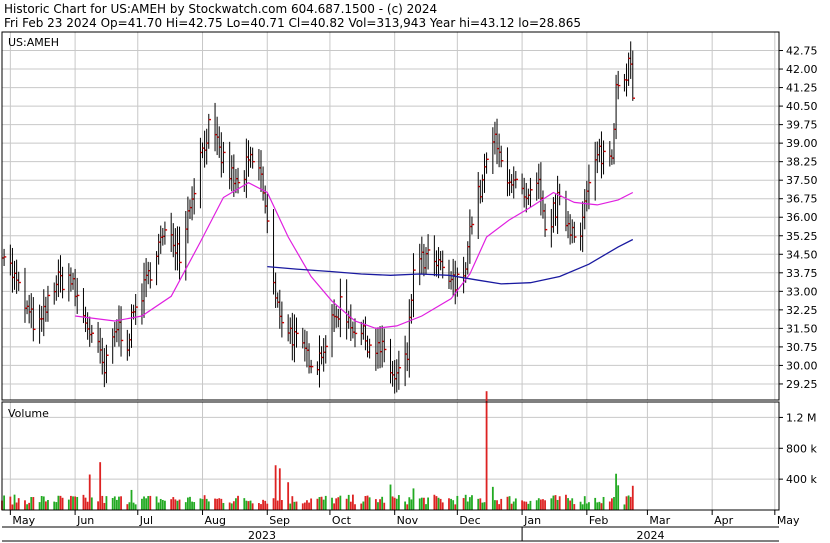 This screenshot has height=543, width=830. Describe the element at coordinates (802, 291) in the screenshot. I see `price-tick-label: 33.00` at that location.